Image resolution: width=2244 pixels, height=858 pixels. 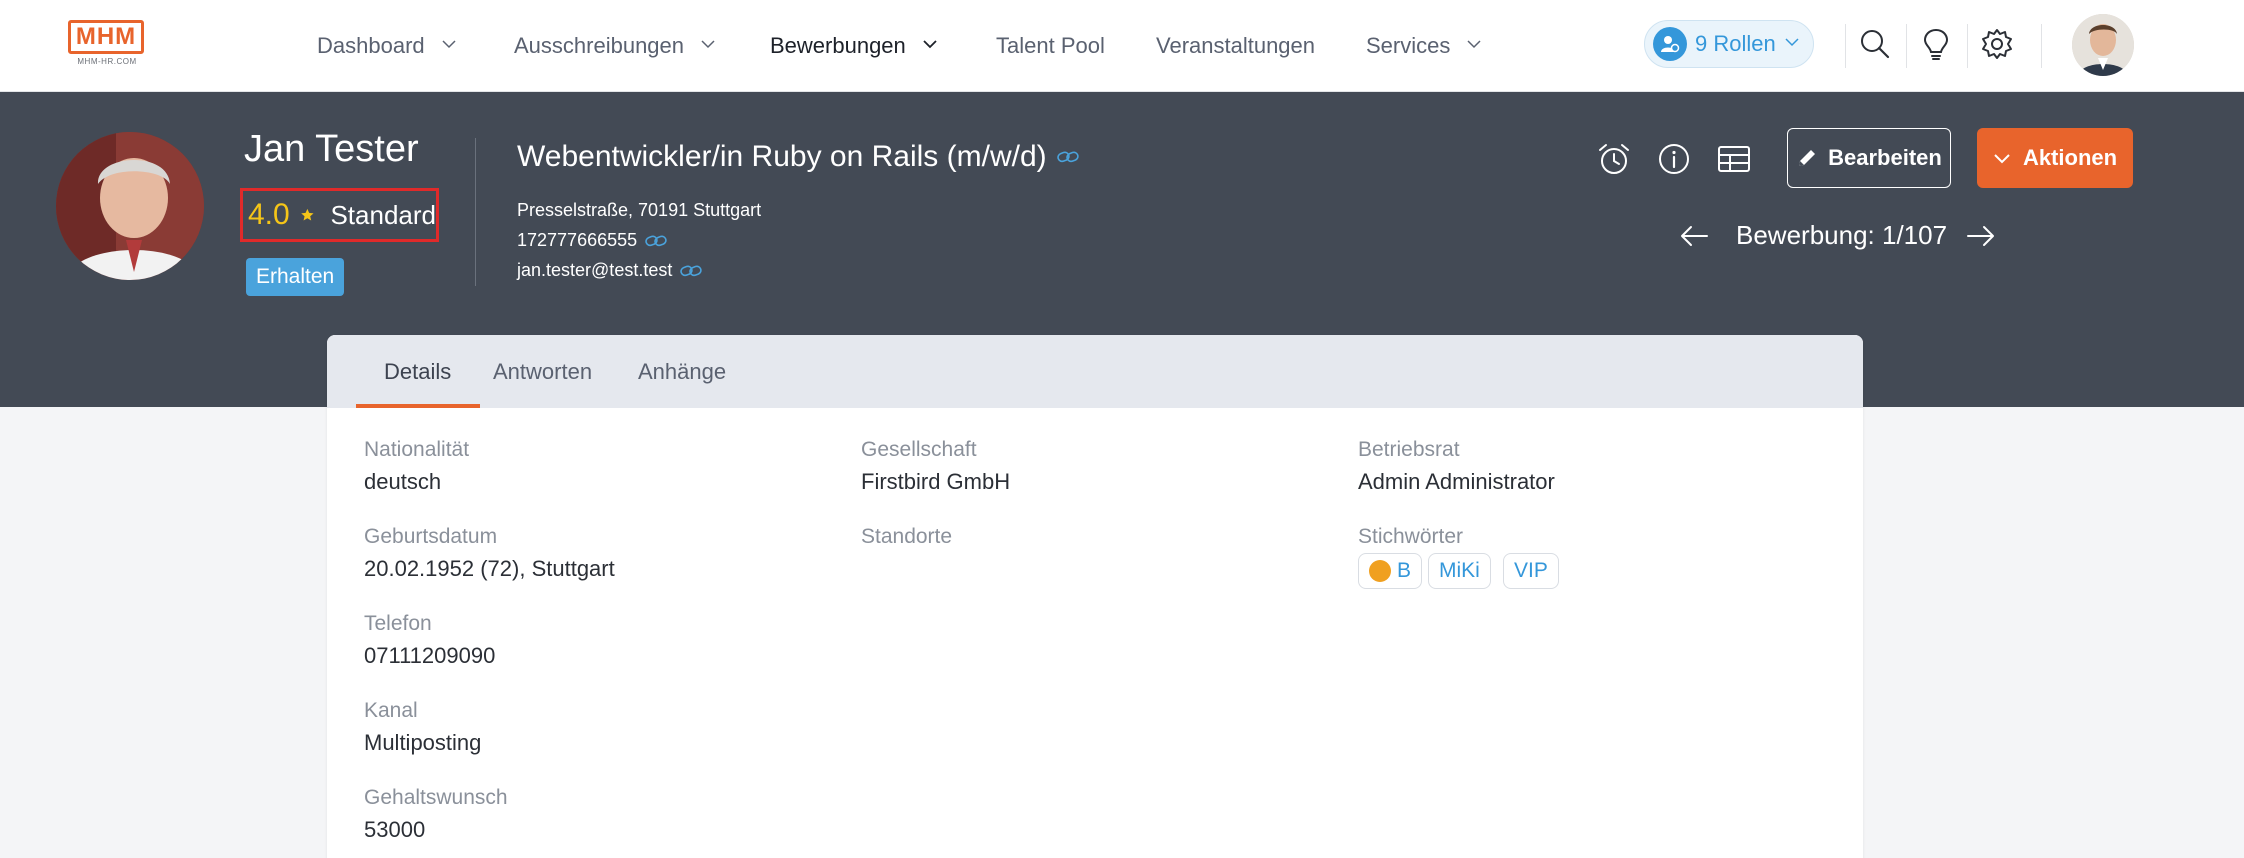 I want to click on address-text: Presselstraße, 70191 Stuttgart, so click(x=639, y=210).